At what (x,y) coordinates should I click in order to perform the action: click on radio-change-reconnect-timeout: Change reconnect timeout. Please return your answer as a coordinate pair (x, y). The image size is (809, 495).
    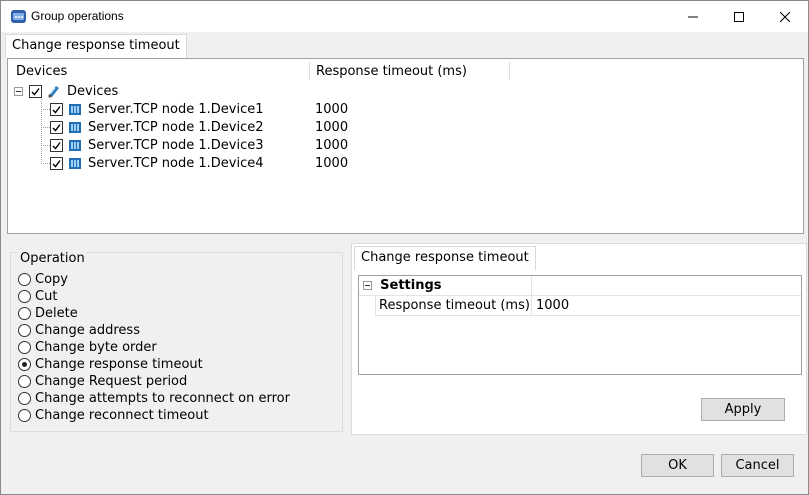
    Looking at the image, I should click on (113, 415).